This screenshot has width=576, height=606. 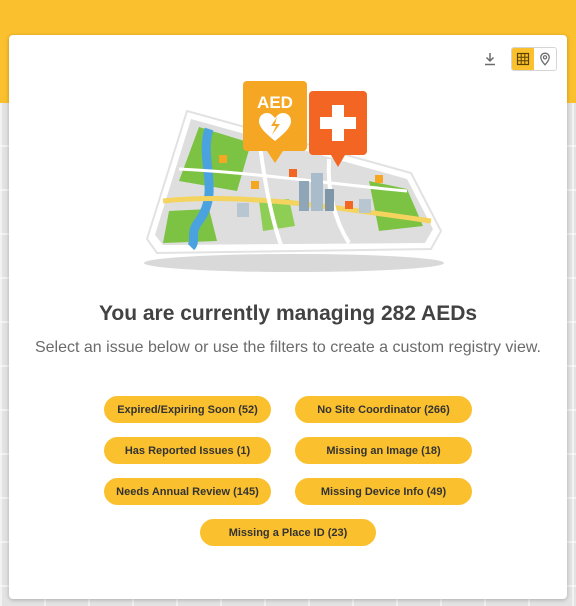 What do you see at coordinates (187, 409) in the screenshot?
I see `expired-expiring-button: Expired/Expiring Soon (52)` at bounding box center [187, 409].